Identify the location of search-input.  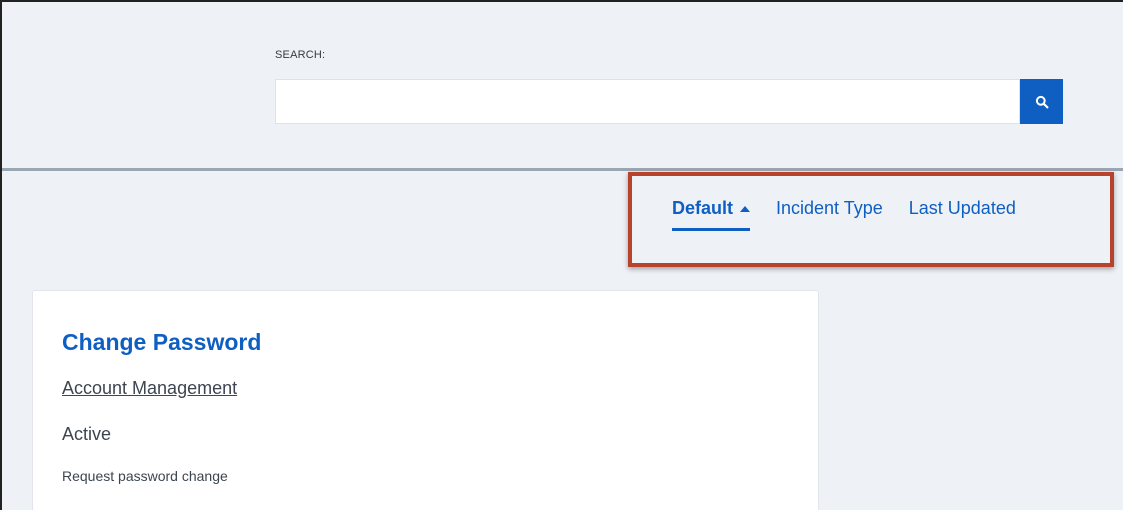
(647, 101).